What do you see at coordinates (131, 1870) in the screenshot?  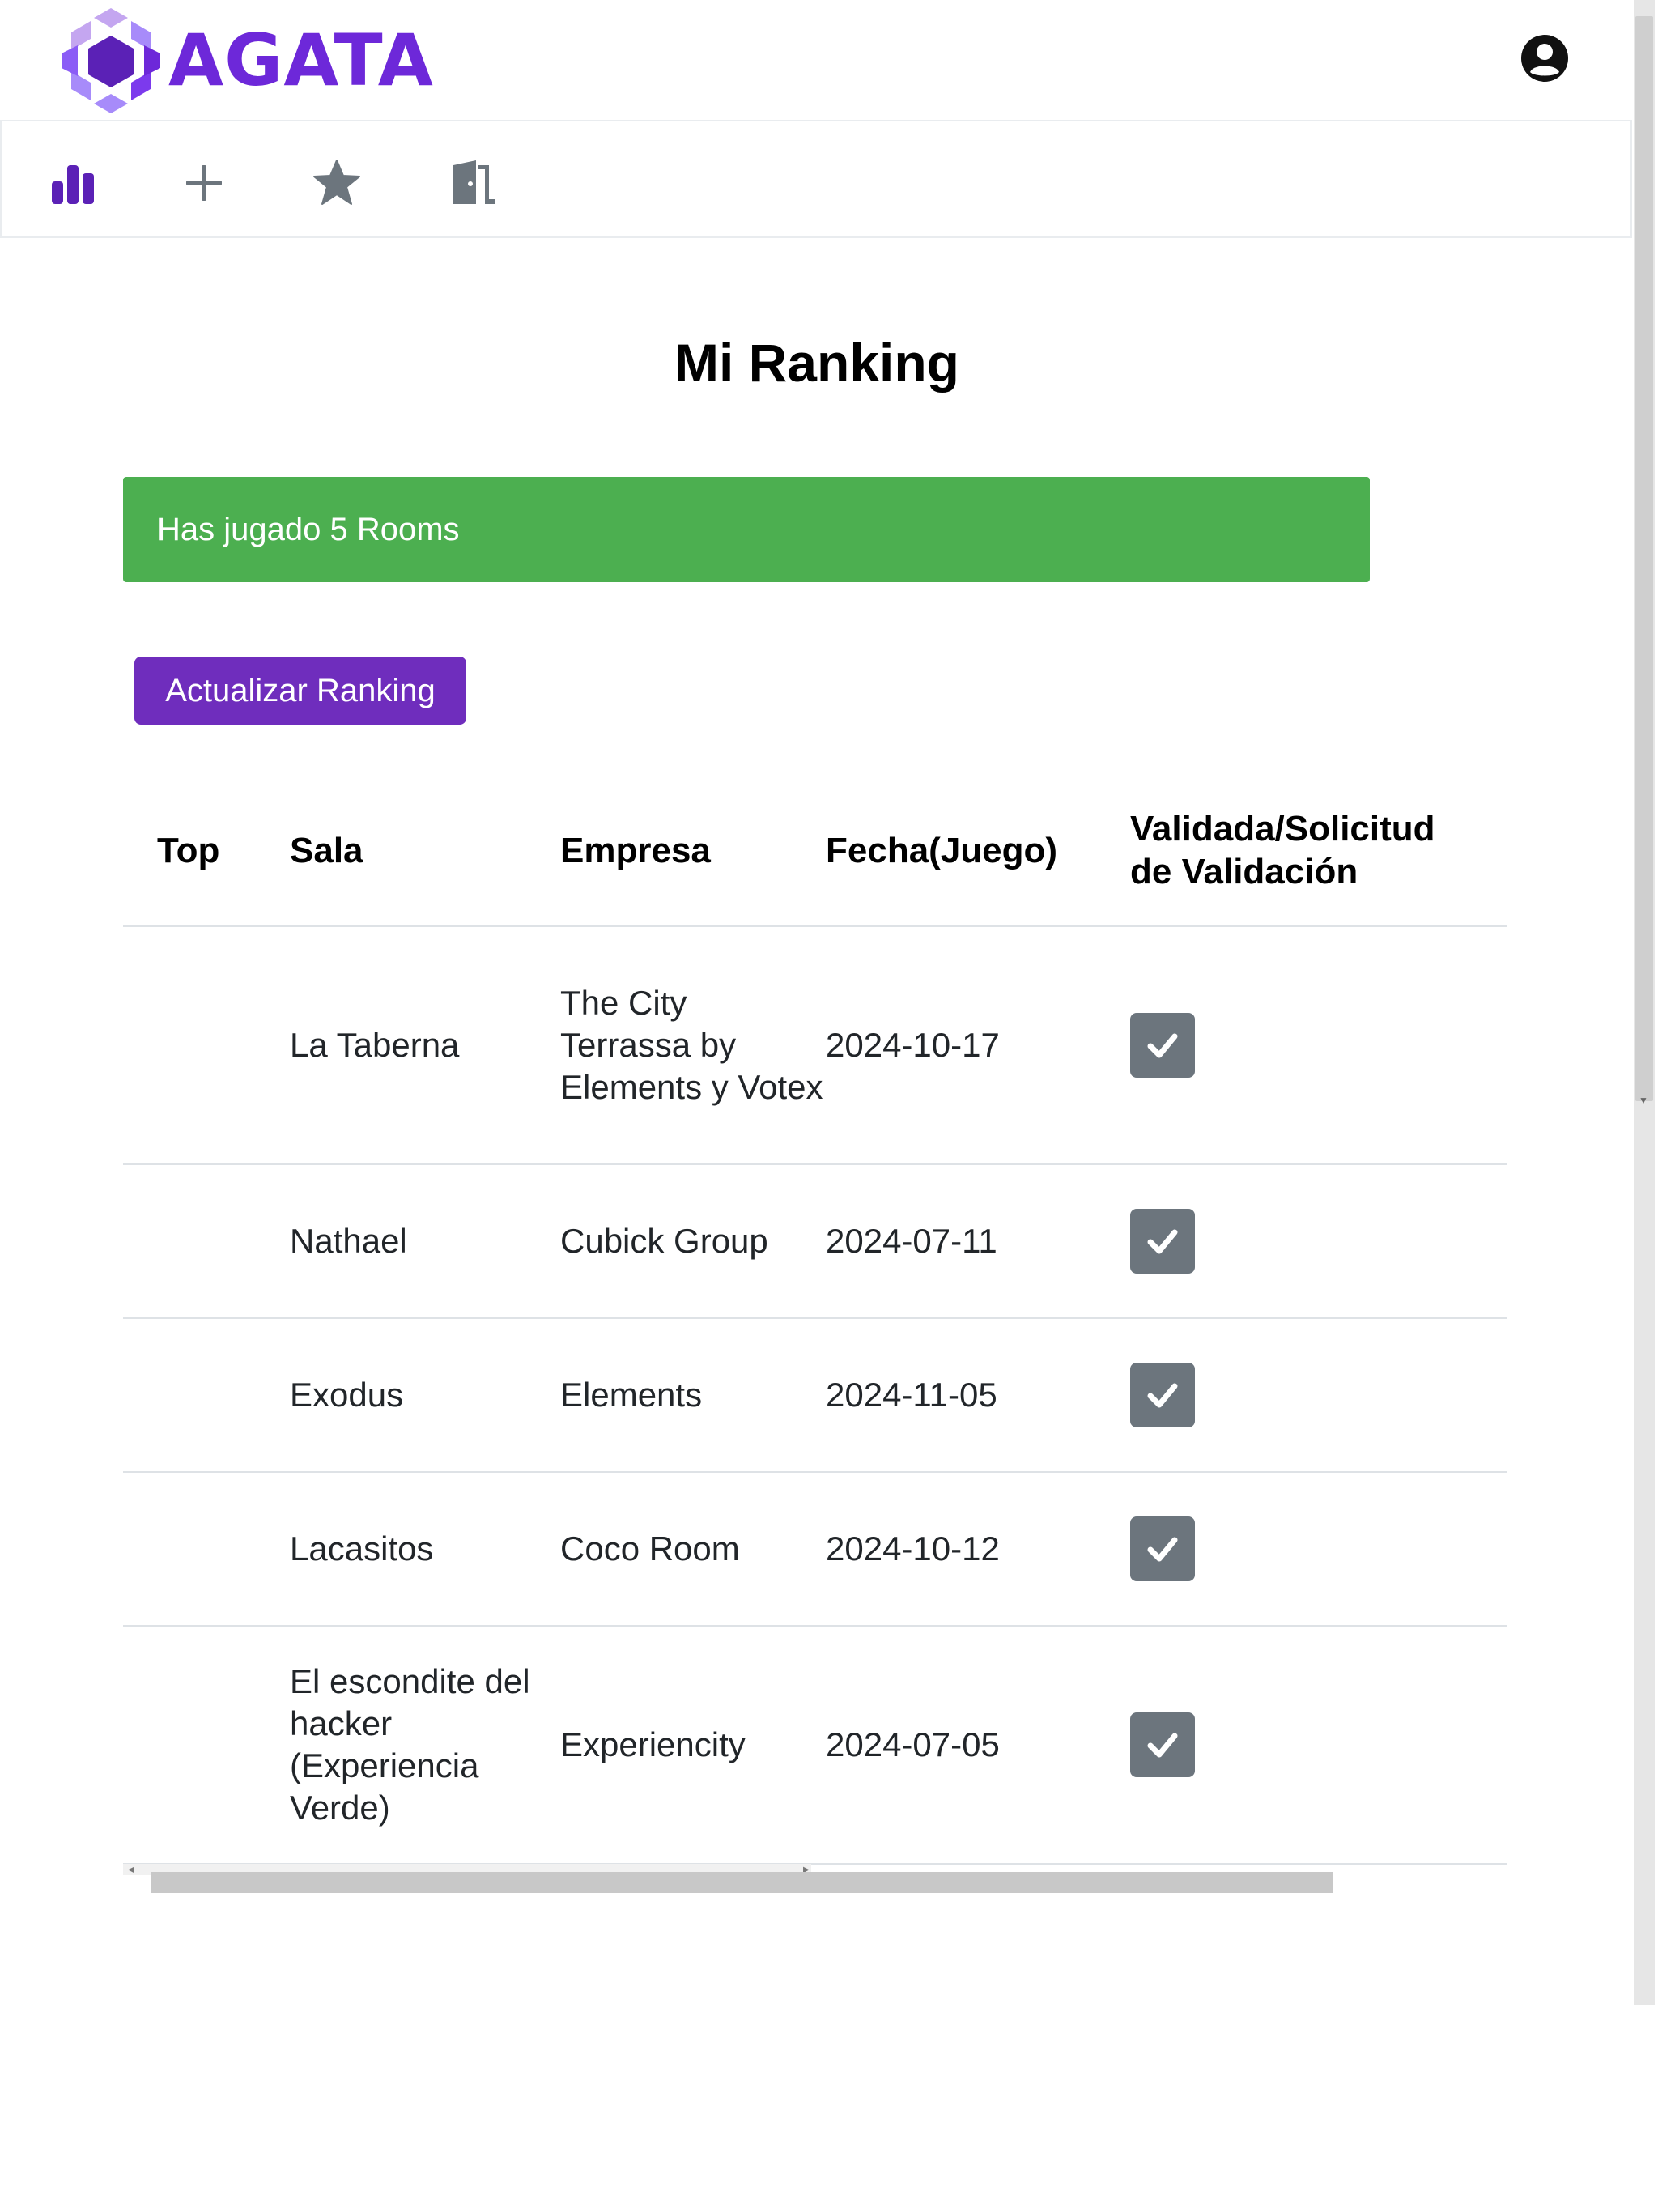 I see `scroll-left-arrow-icon: ◀` at bounding box center [131, 1870].